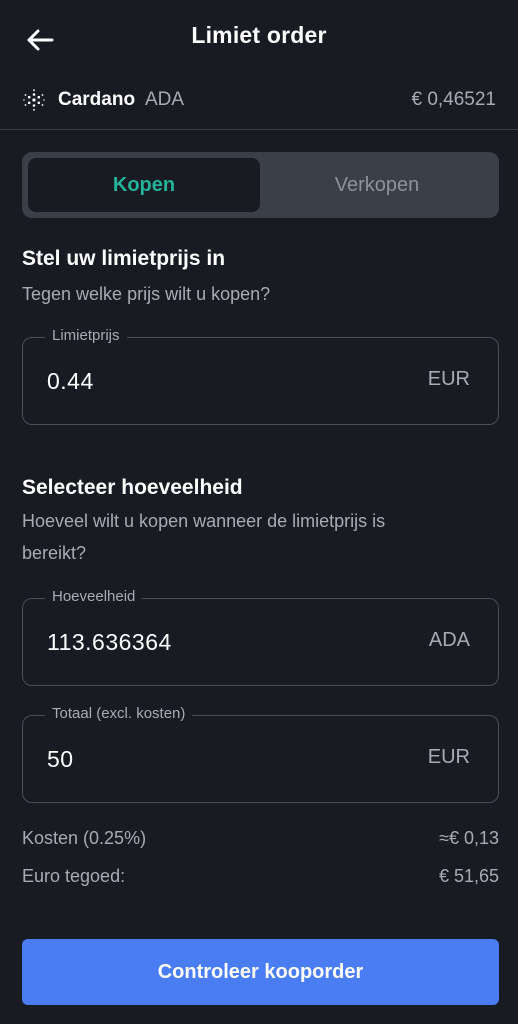 This screenshot has height=1024, width=518. Describe the element at coordinates (34, 100) in the screenshot. I see `cardano-logo-icon` at that location.